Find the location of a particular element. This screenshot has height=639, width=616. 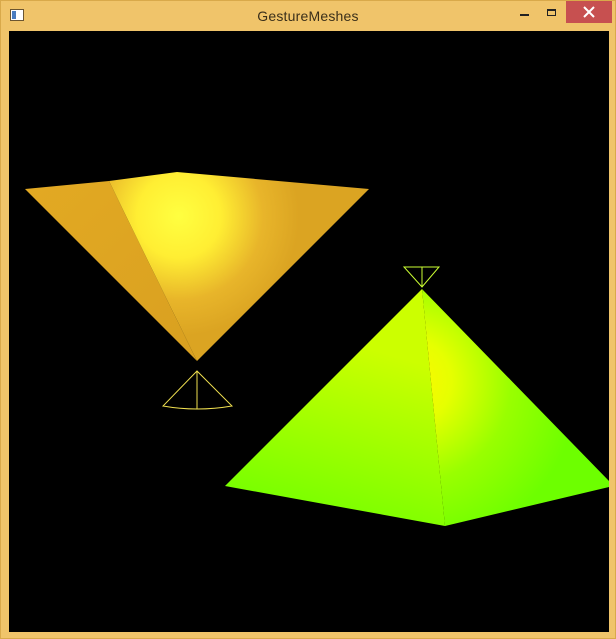

maximize-button is located at coordinates (551, 12).